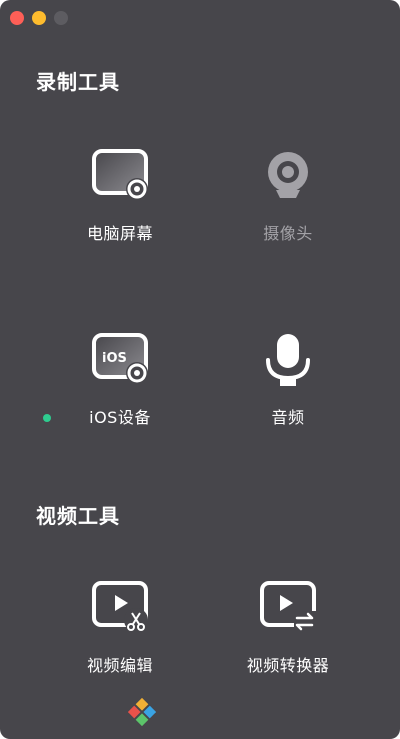 This screenshot has width=400, height=739. I want to click on screen-record-tool: 电脑屏幕, so click(120, 201).